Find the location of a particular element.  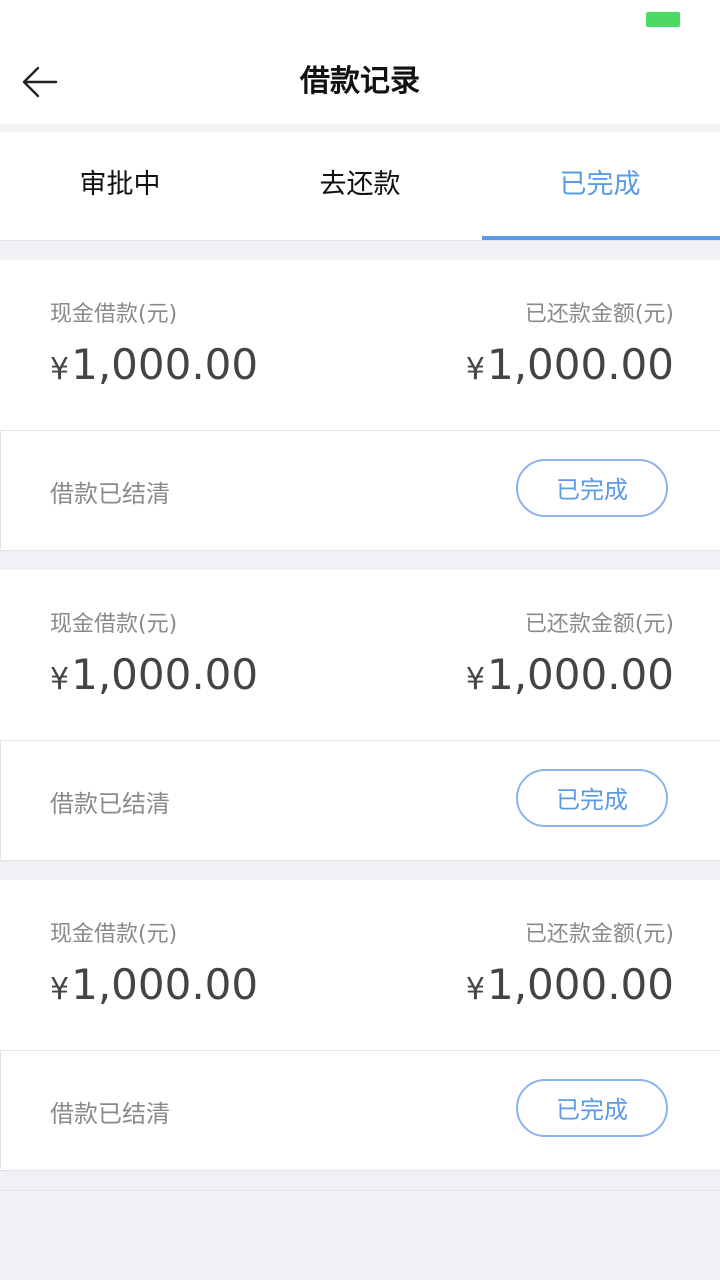

active-tab-indicator is located at coordinates (601, 238).